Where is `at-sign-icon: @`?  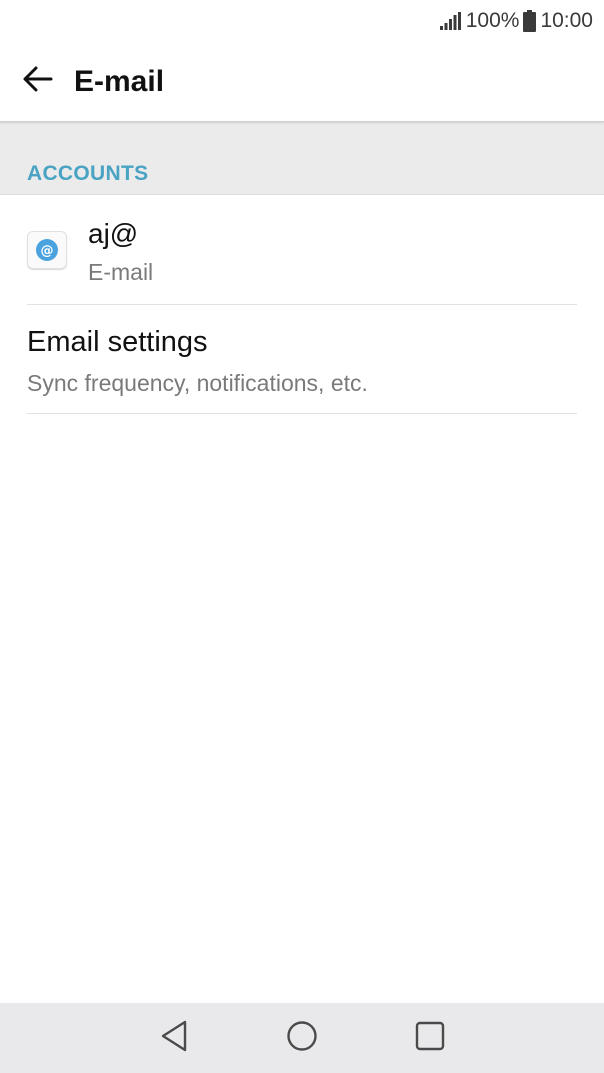
at-sign-icon: @ is located at coordinates (47, 250).